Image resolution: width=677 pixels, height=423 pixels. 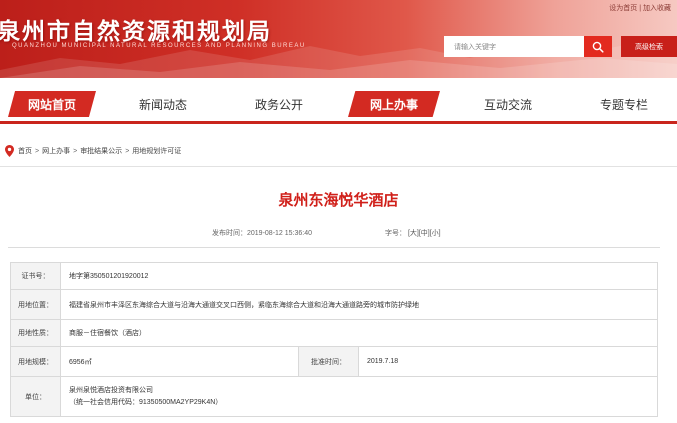 What do you see at coordinates (279, 233) in the screenshot?
I see `publish-time: 2019-08-12 15:36:40` at bounding box center [279, 233].